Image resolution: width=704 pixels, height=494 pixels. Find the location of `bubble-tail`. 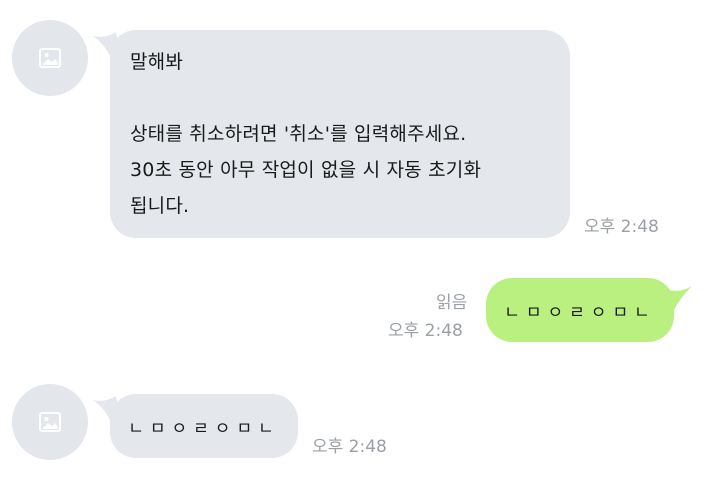

bubble-tail is located at coordinates (678, 297).